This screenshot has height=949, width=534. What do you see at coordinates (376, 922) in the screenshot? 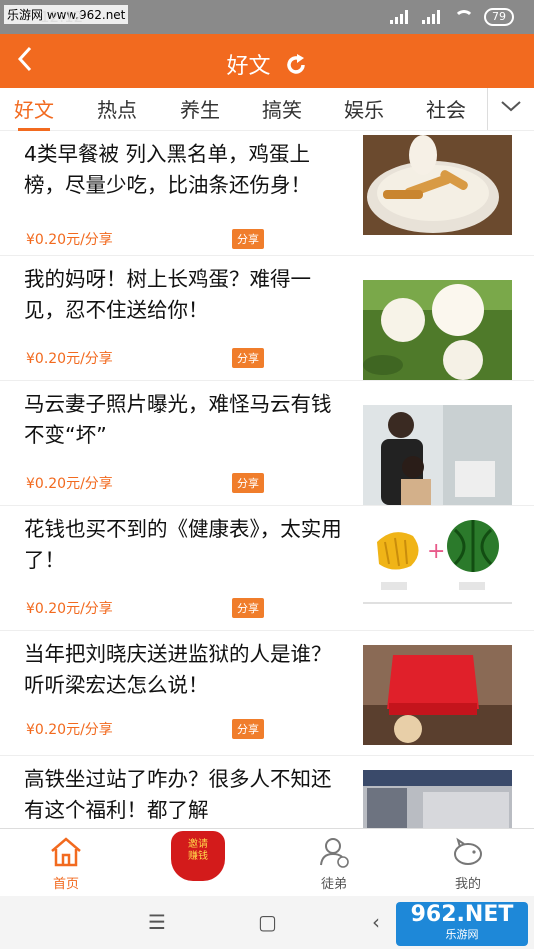
I see `back-nav-icon: ‹` at bounding box center [376, 922].